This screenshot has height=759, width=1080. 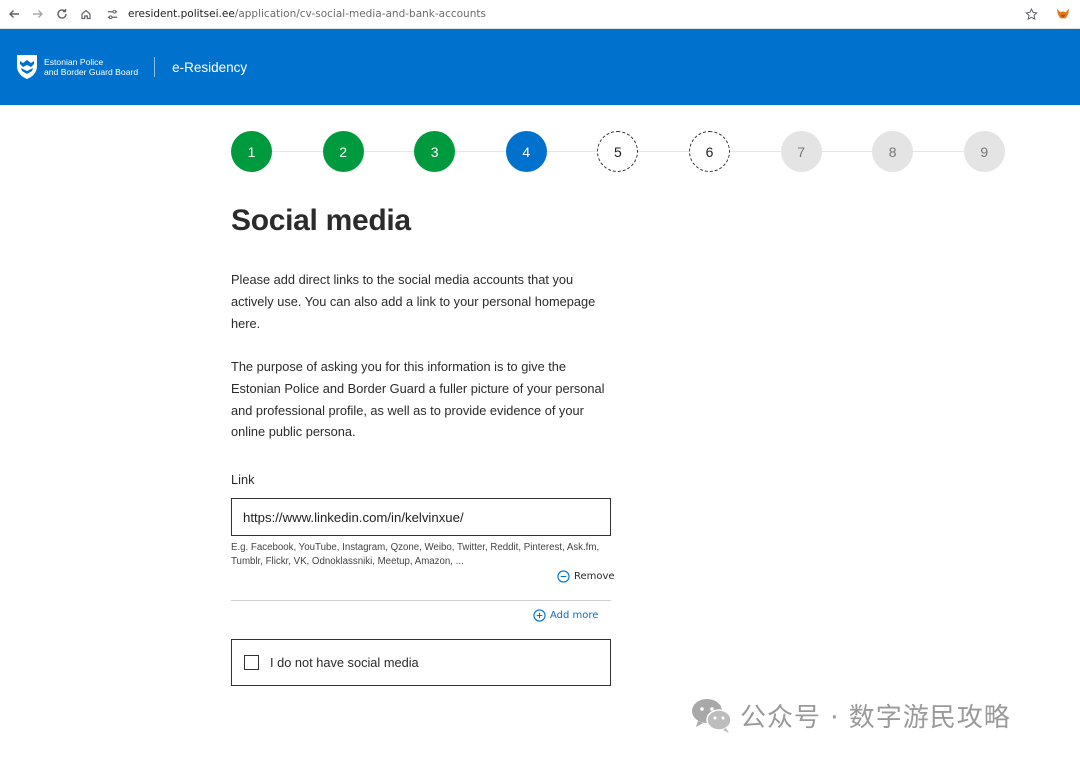 I want to click on star-icon, so click(x=1031, y=13).